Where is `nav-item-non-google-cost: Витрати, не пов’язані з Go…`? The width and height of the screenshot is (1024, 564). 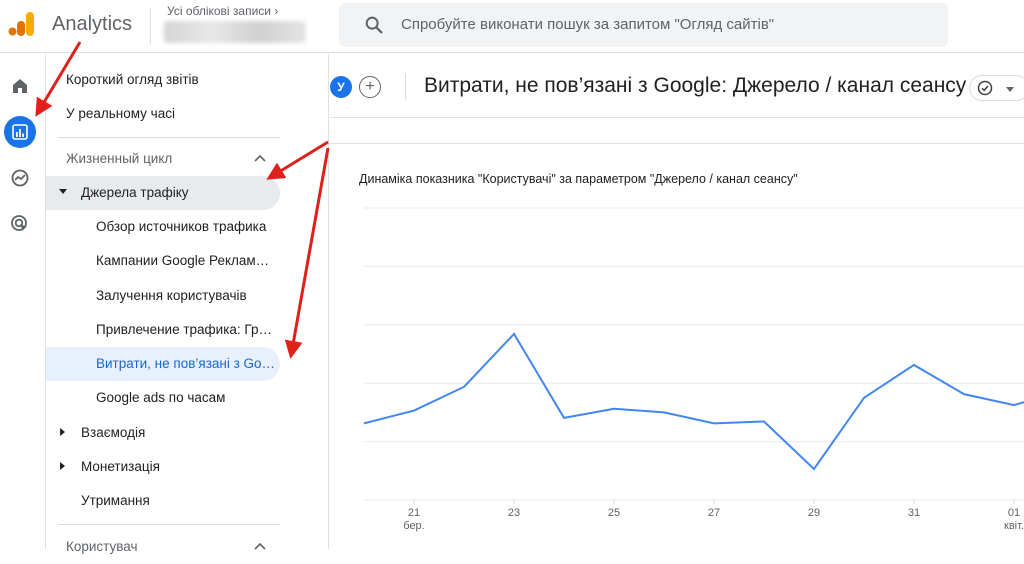
nav-item-non-google-cost: Витрати, не пов’язані з Go… is located at coordinates (163, 364).